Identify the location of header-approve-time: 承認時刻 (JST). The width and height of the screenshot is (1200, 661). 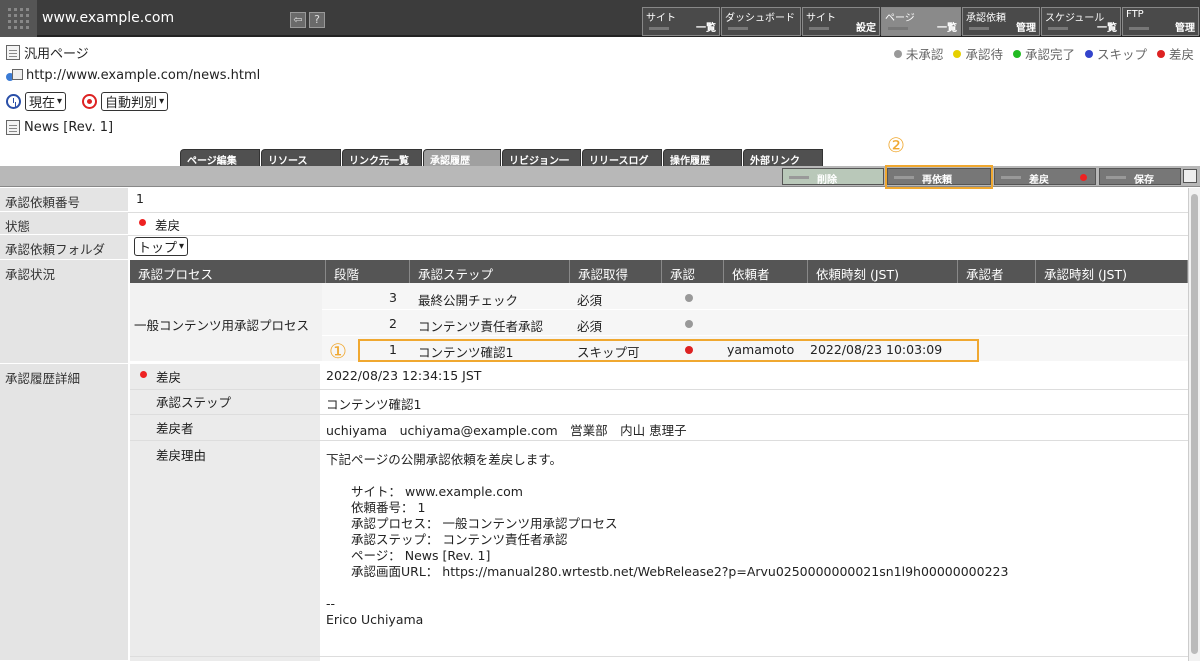
(1112, 271).